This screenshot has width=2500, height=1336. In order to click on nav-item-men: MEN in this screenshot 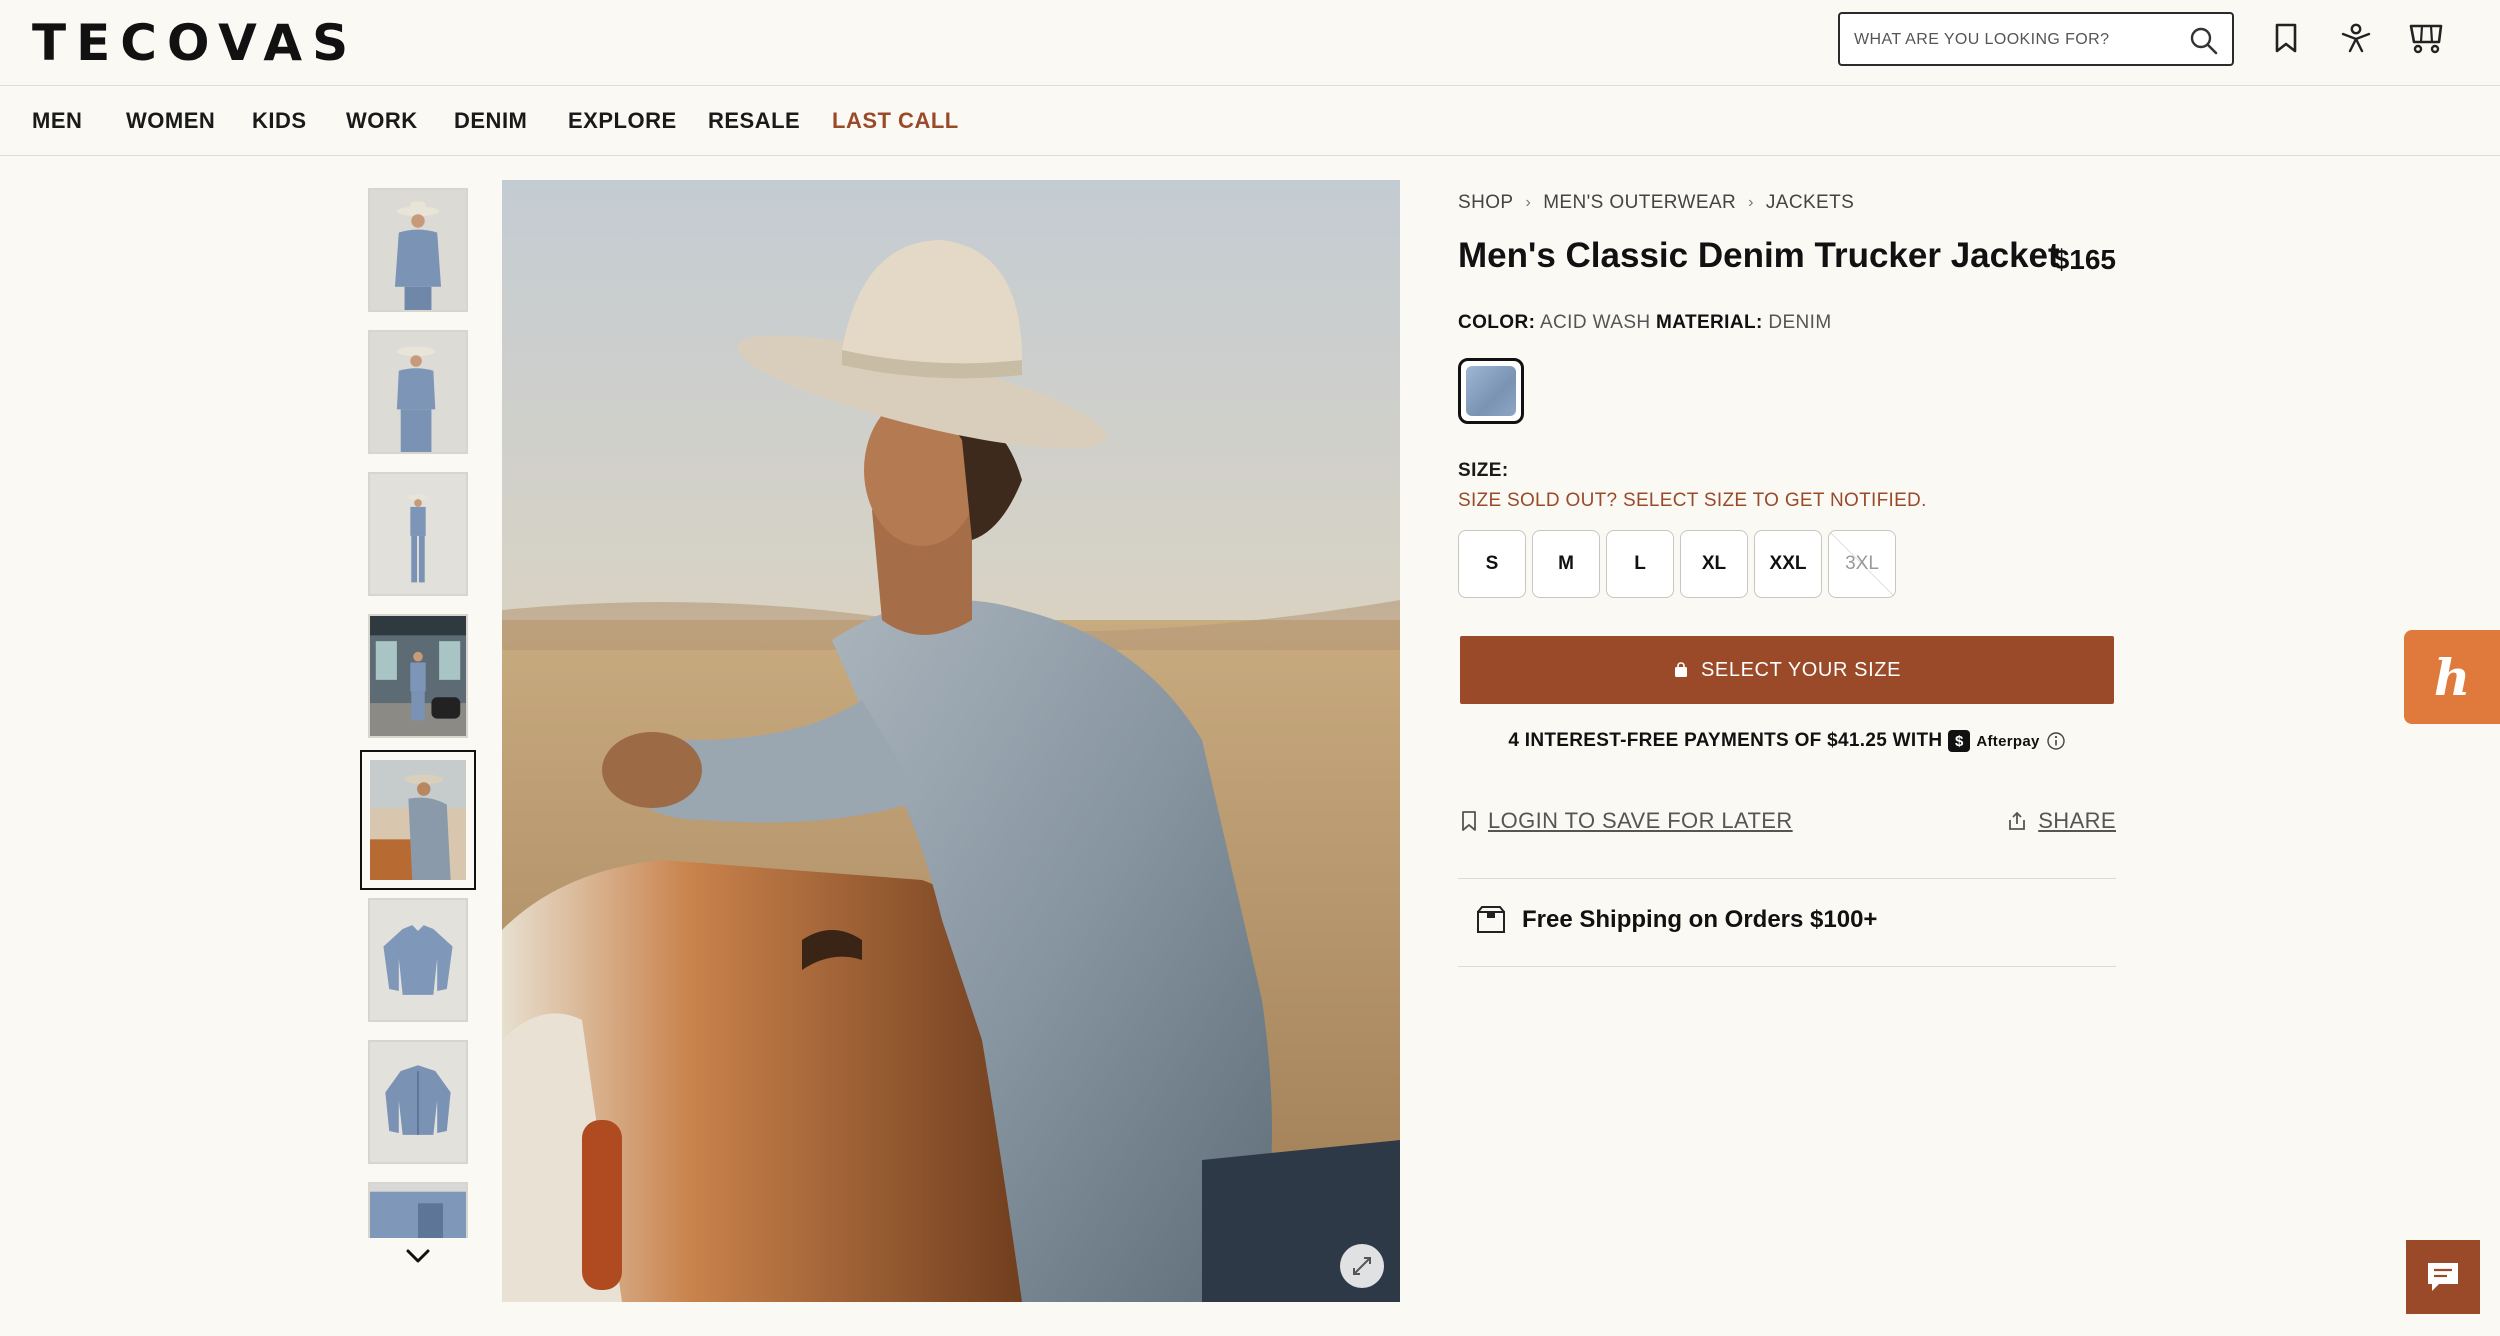, I will do `click(57, 121)`.